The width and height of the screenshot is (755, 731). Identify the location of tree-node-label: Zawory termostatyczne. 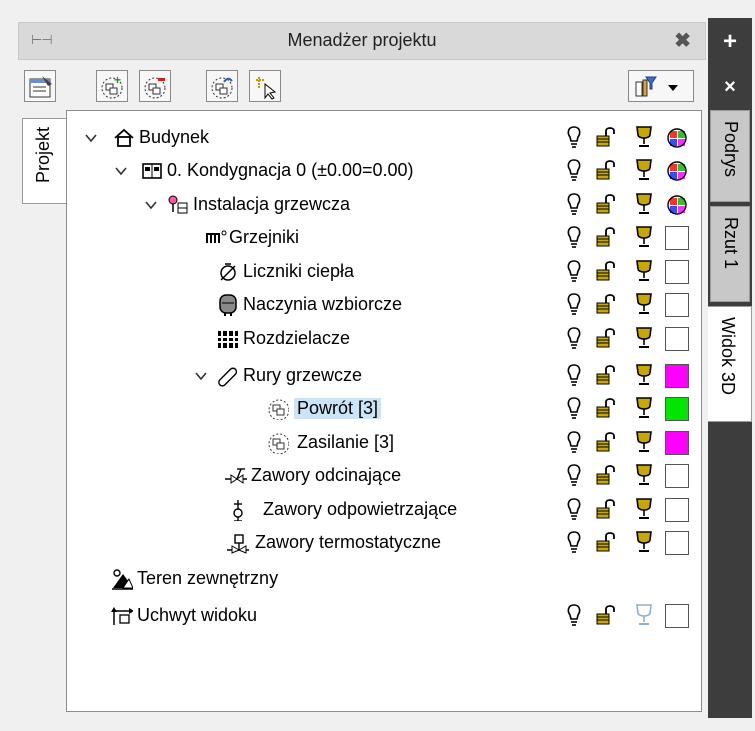
(348, 542).